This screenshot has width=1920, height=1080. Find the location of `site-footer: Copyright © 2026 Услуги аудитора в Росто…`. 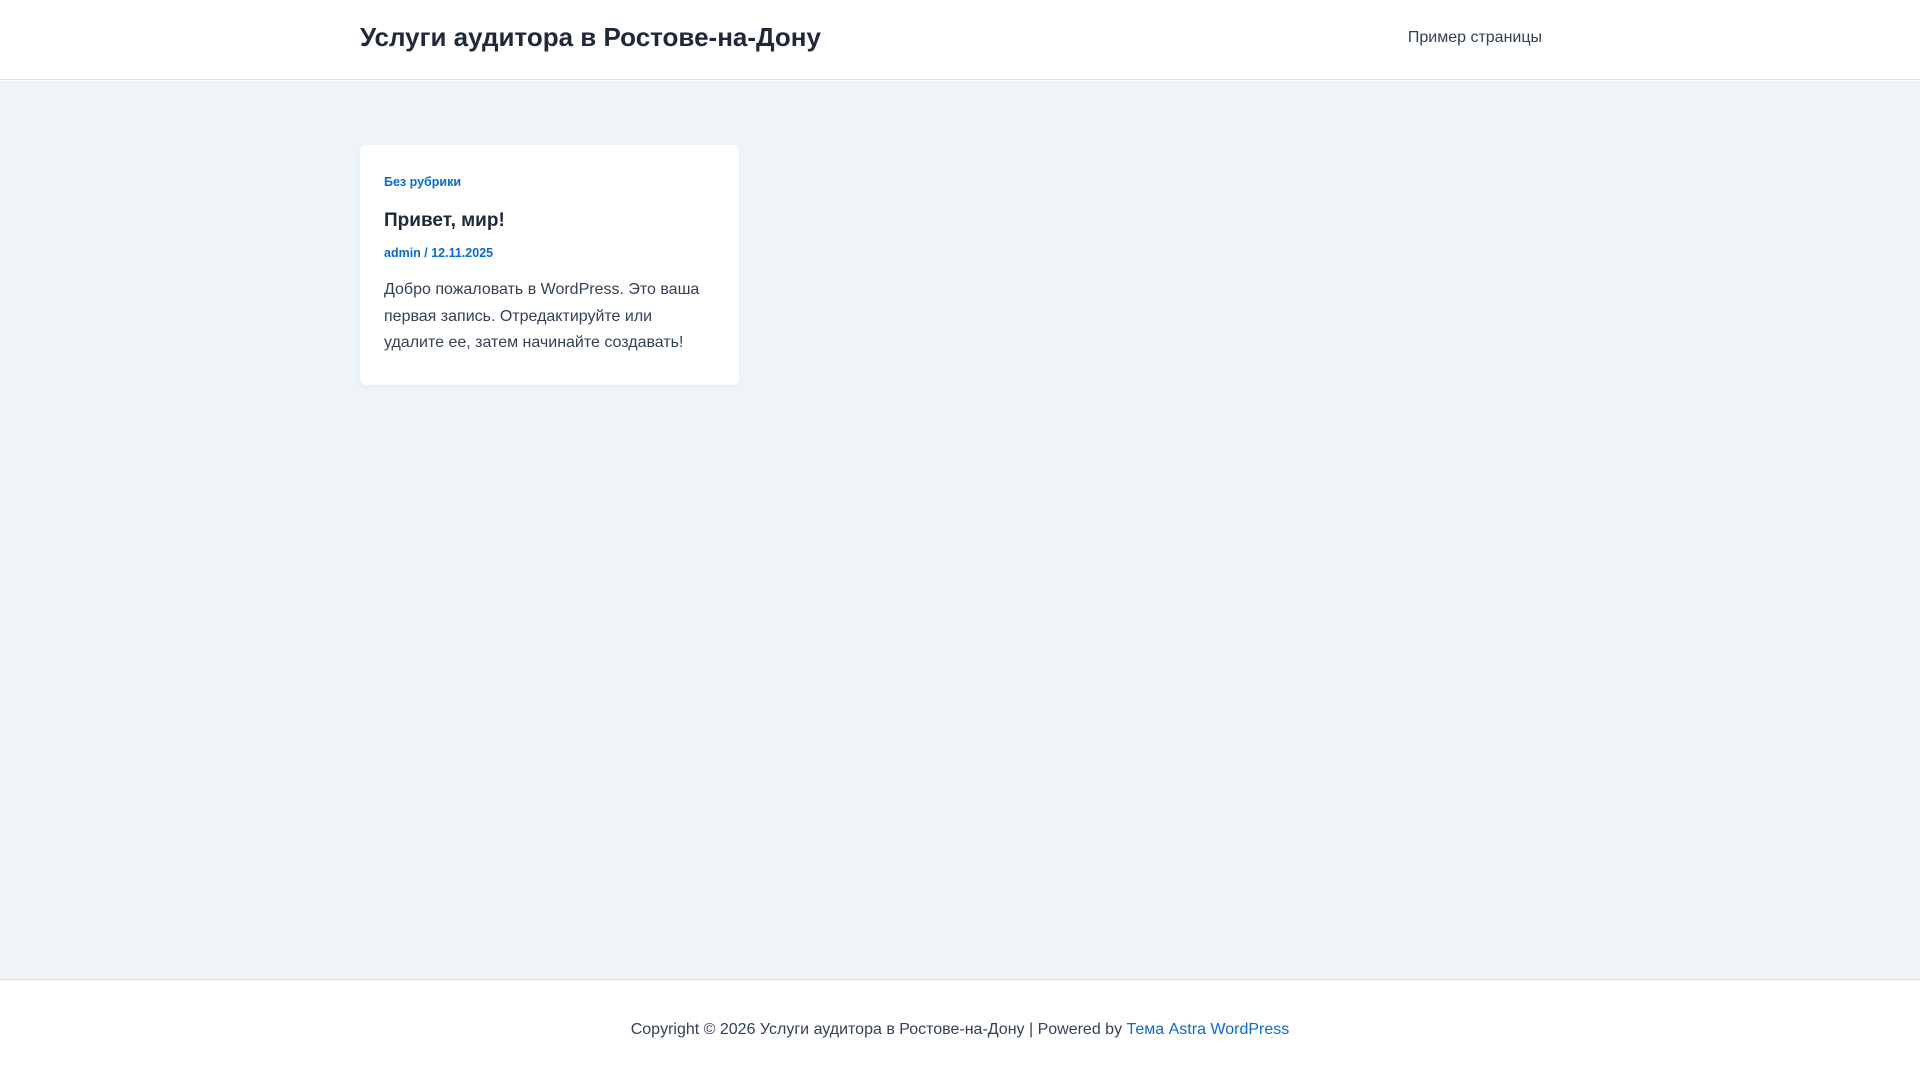

site-footer: Copyright © 2026 Услуги аудитора в Росто… is located at coordinates (960, 1029).